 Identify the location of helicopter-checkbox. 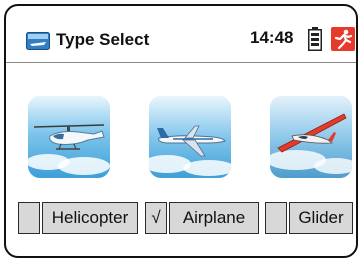
(29, 218).